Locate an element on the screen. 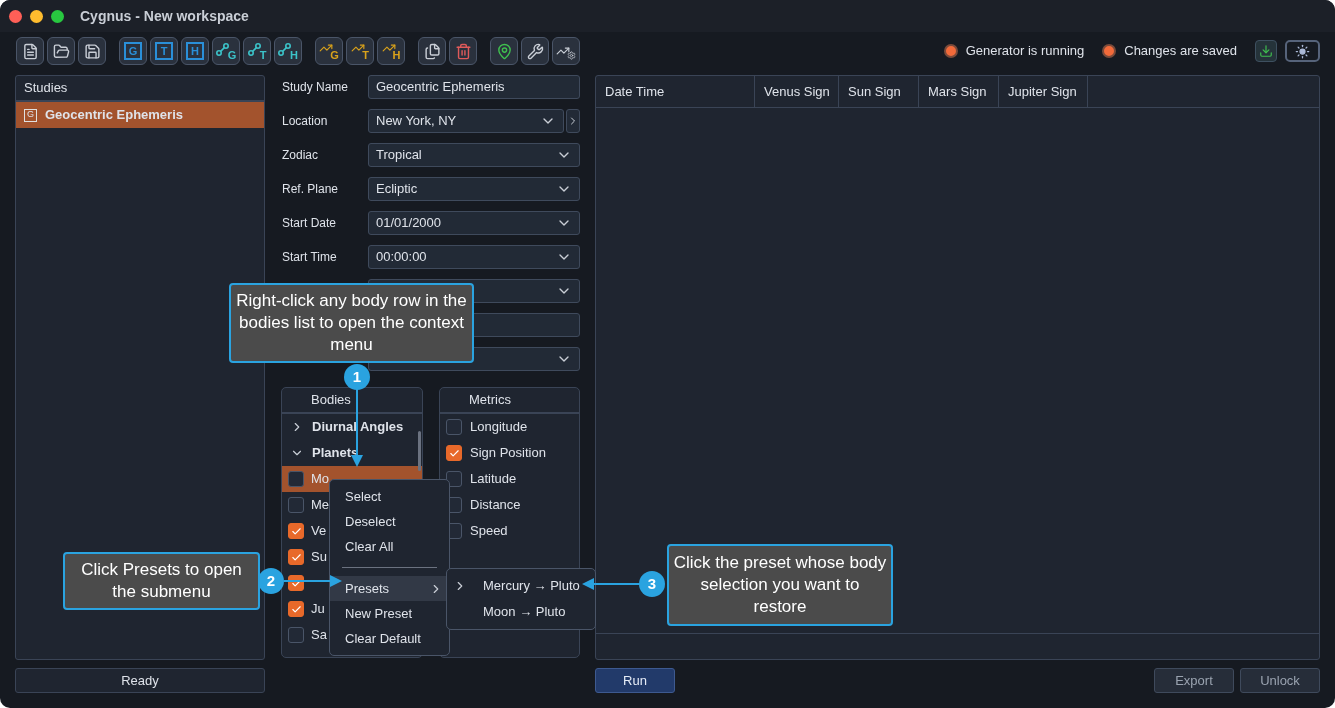 This screenshot has width=1335, height=708. dropdown-value: New York, NY is located at coordinates (416, 121).